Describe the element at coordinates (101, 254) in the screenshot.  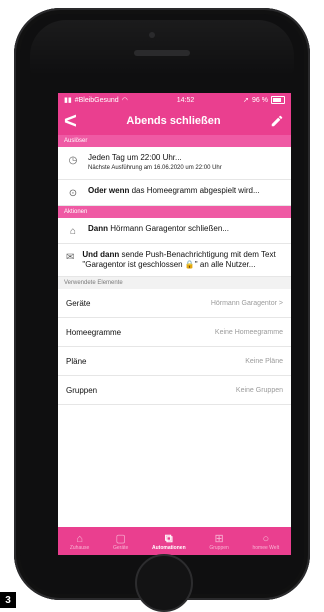
I see `action-prefix-2: Und dann` at that location.